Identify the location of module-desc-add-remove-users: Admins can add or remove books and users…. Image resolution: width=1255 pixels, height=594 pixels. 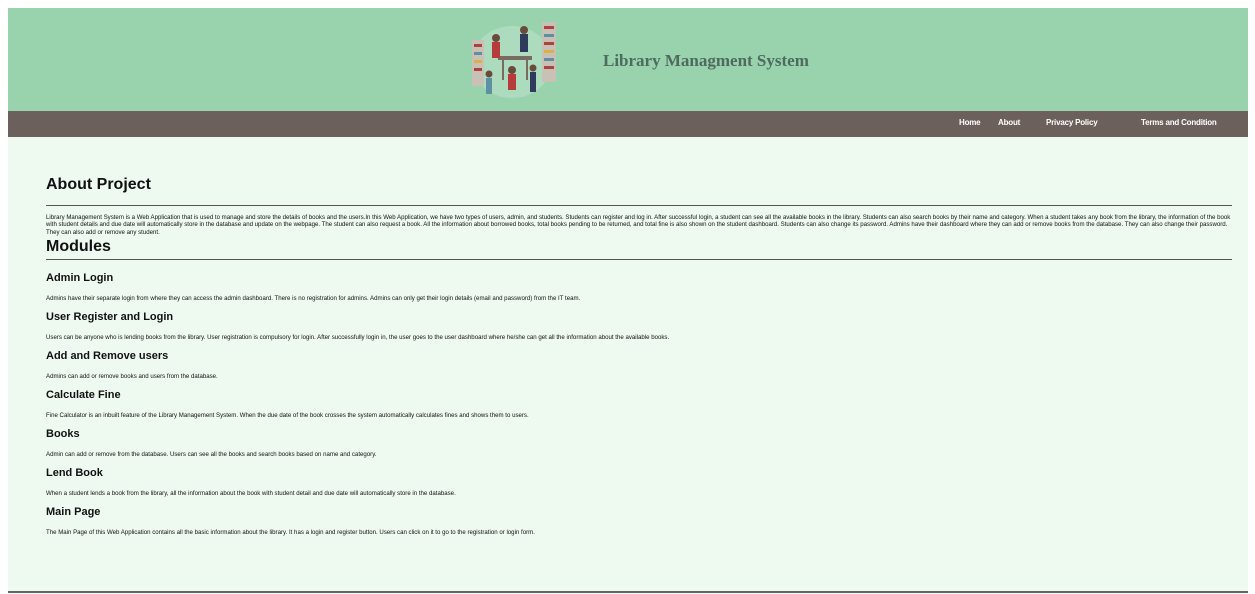
(132, 377).